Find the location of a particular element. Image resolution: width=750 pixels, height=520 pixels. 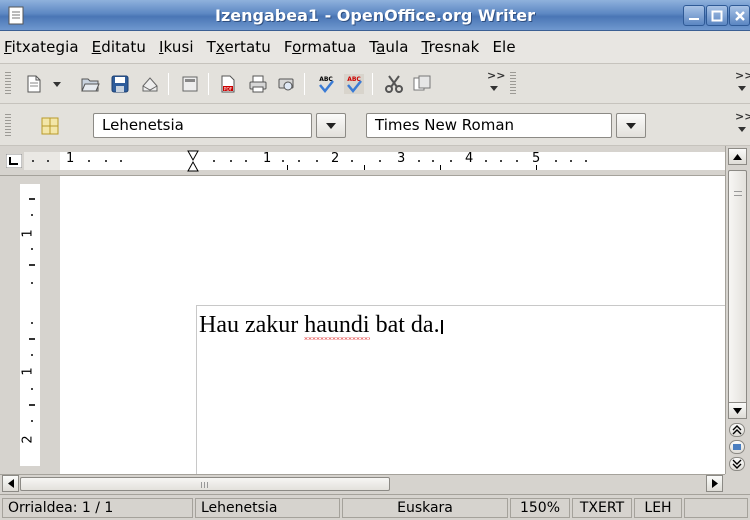

arrow-down-icon is located at coordinates (737, 410).